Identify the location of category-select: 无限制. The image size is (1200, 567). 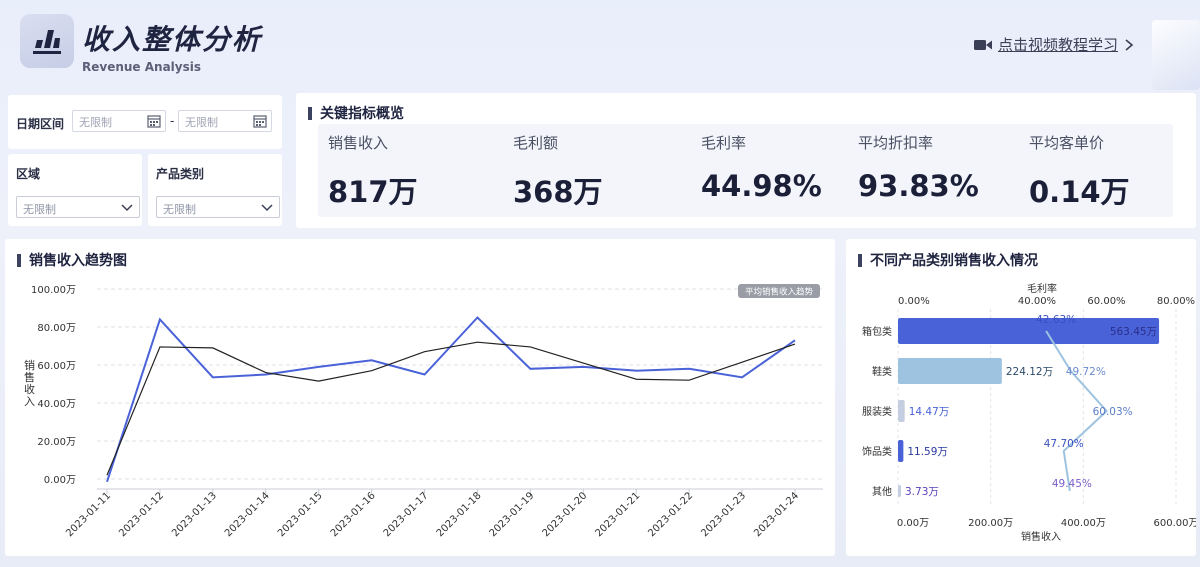
(218, 207).